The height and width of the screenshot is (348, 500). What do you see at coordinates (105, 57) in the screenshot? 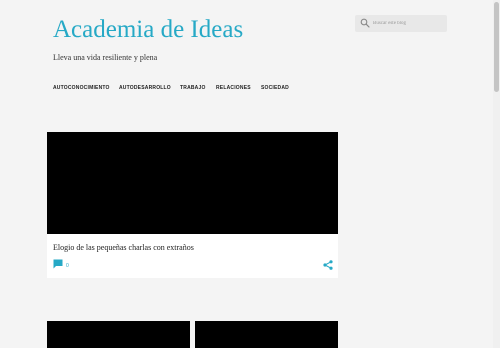
I see `blog-tagline: Lleva una vida resiliente y plena` at bounding box center [105, 57].